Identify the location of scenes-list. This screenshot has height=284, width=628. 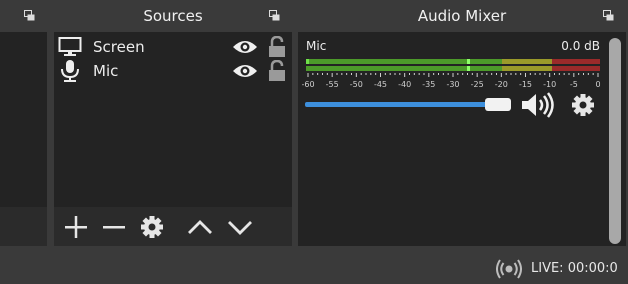
(23, 119).